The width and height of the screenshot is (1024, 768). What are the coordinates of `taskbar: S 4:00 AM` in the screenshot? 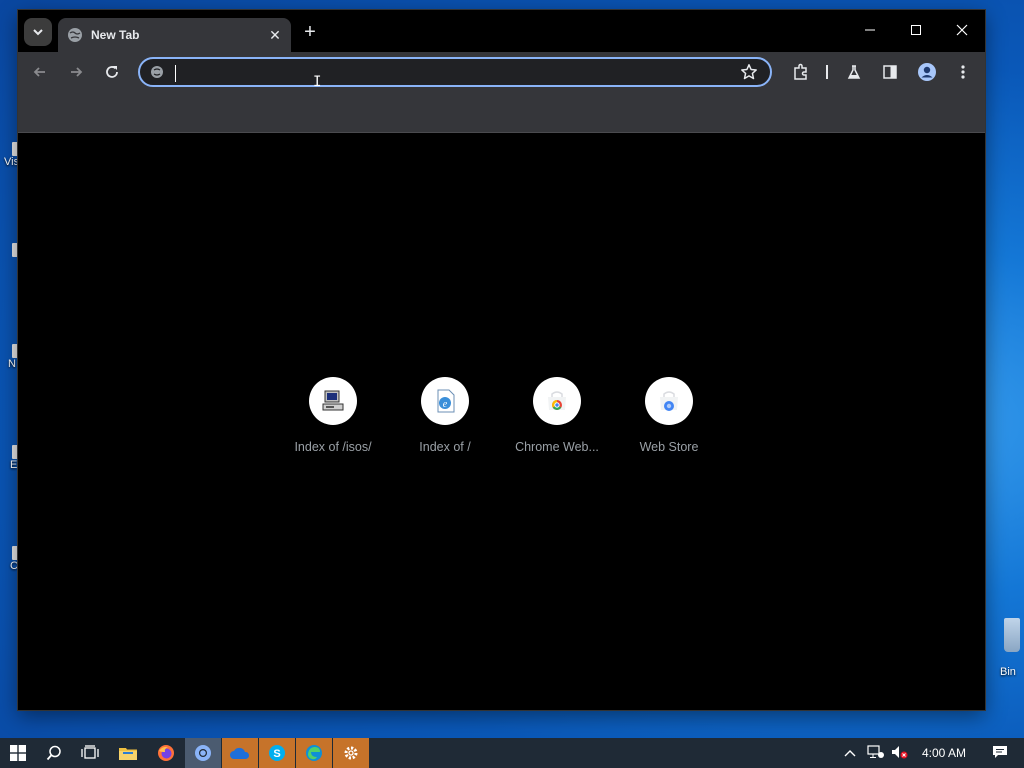 It's located at (512, 753).